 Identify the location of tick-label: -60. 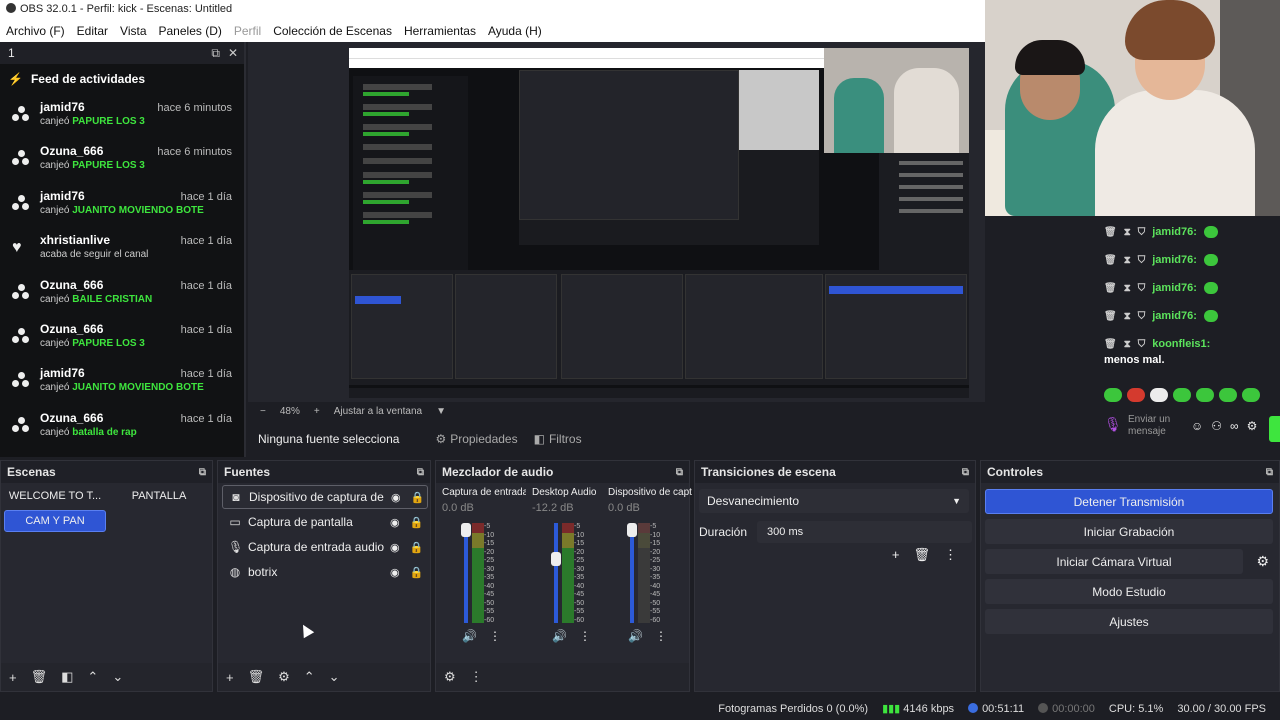
(489, 620).